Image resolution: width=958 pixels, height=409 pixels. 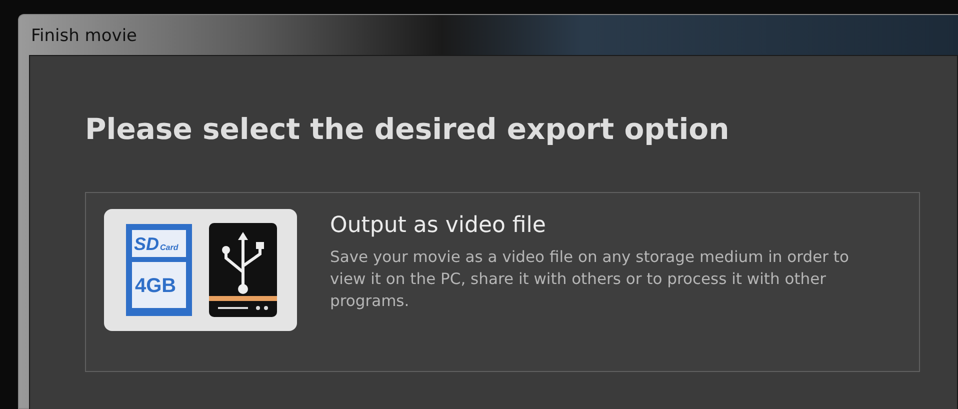 I want to click on card-brand-label: SD, so click(x=146, y=244).